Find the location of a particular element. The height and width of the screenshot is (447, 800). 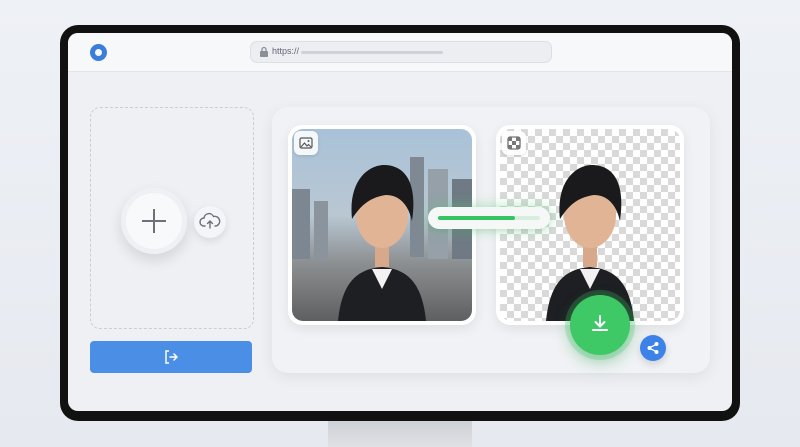

cutout-badge is located at coordinates (514, 143).